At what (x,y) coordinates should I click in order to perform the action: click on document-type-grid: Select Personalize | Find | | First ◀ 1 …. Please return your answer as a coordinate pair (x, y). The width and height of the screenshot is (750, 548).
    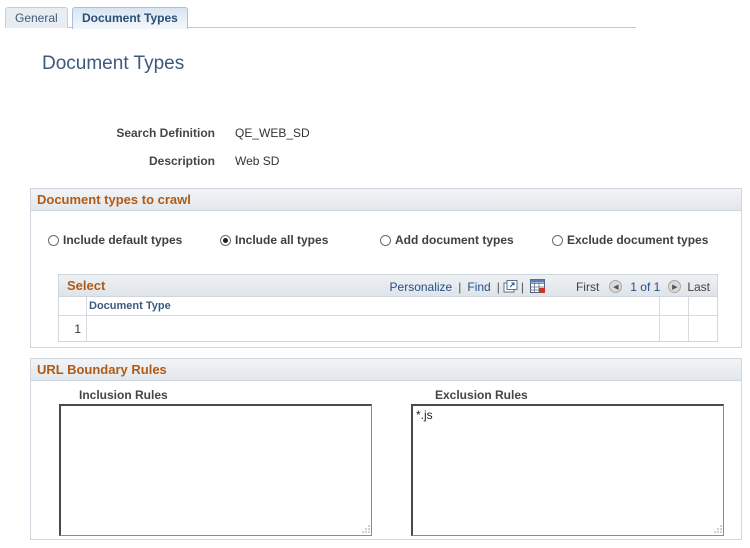
    Looking at the image, I should click on (388, 308).